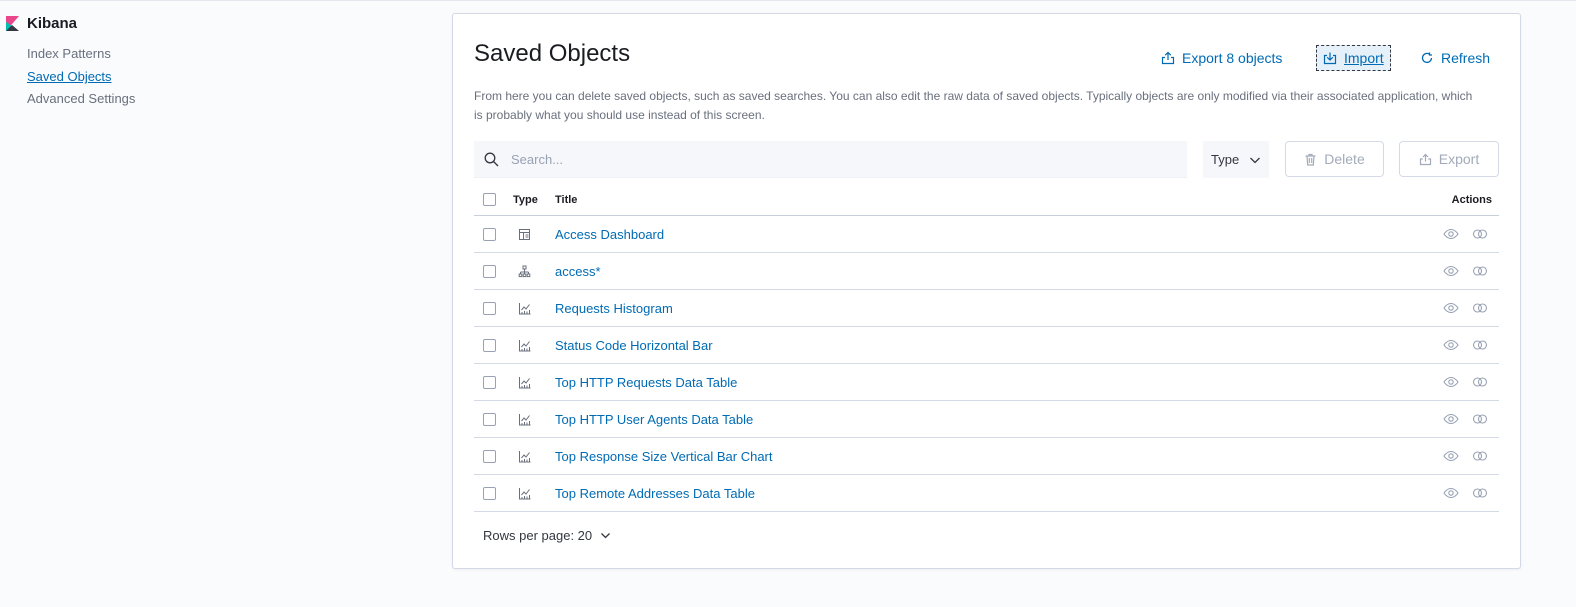 The image size is (1576, 607). I want to click on type-filter-dropdown: Type, so click(1236, 159).